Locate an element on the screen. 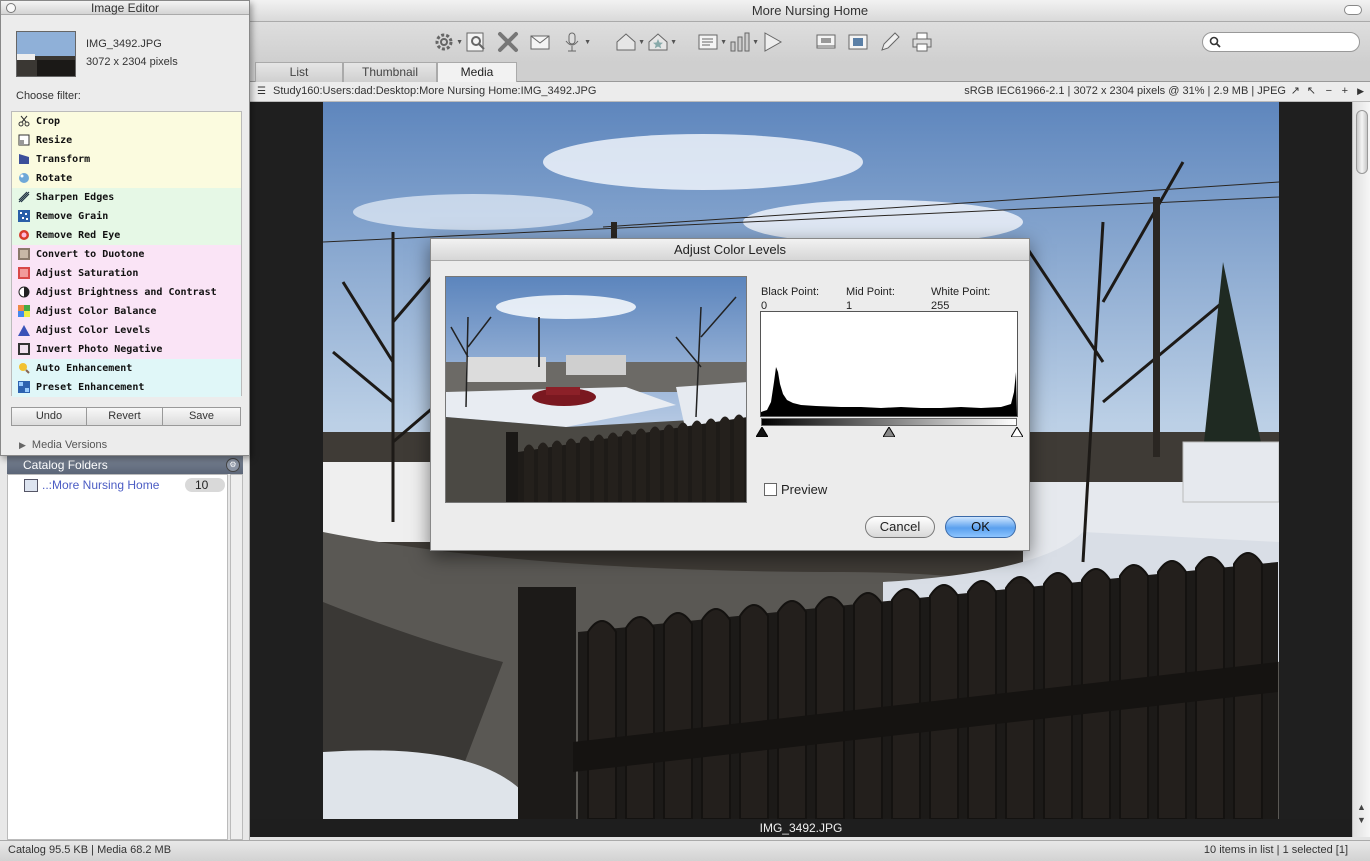 The height and width of the screenshot is (861, 1370). play-slideshow-icon is located at coordinates (772, 42).